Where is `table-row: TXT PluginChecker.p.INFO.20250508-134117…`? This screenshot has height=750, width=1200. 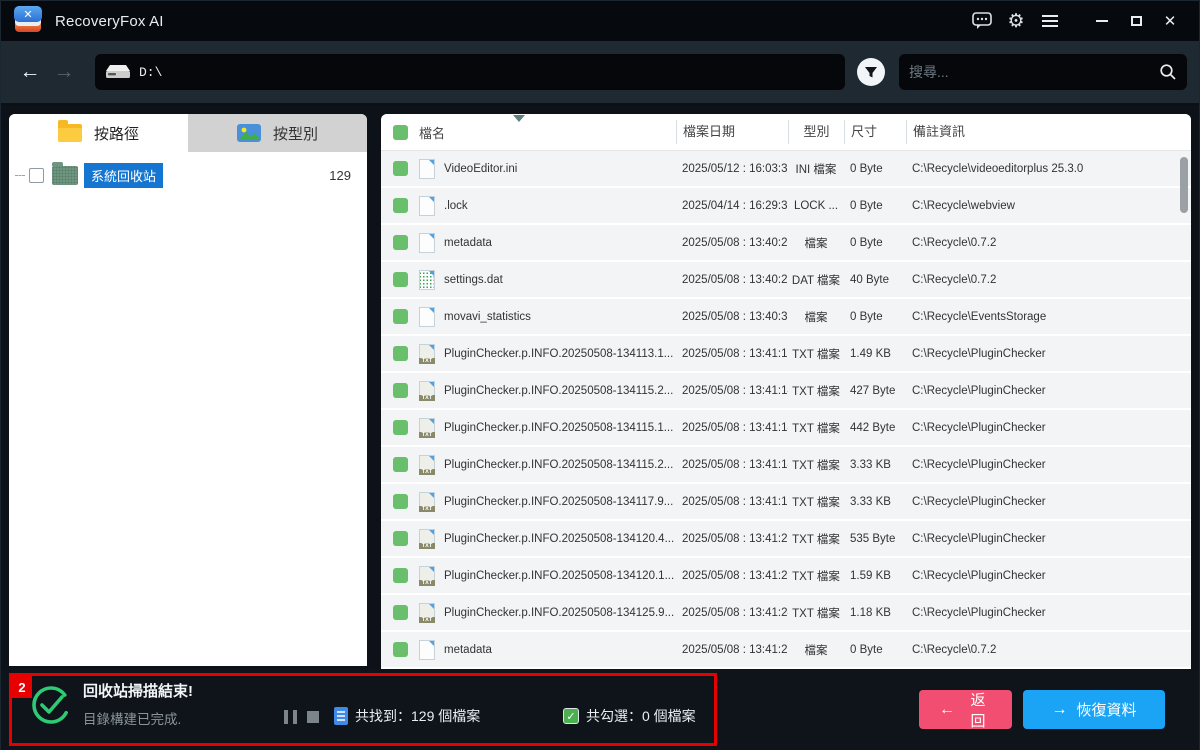
table-row: TXT PluginChecker.p.INFO.20250508-134117… is located at coordinates (786, 502).